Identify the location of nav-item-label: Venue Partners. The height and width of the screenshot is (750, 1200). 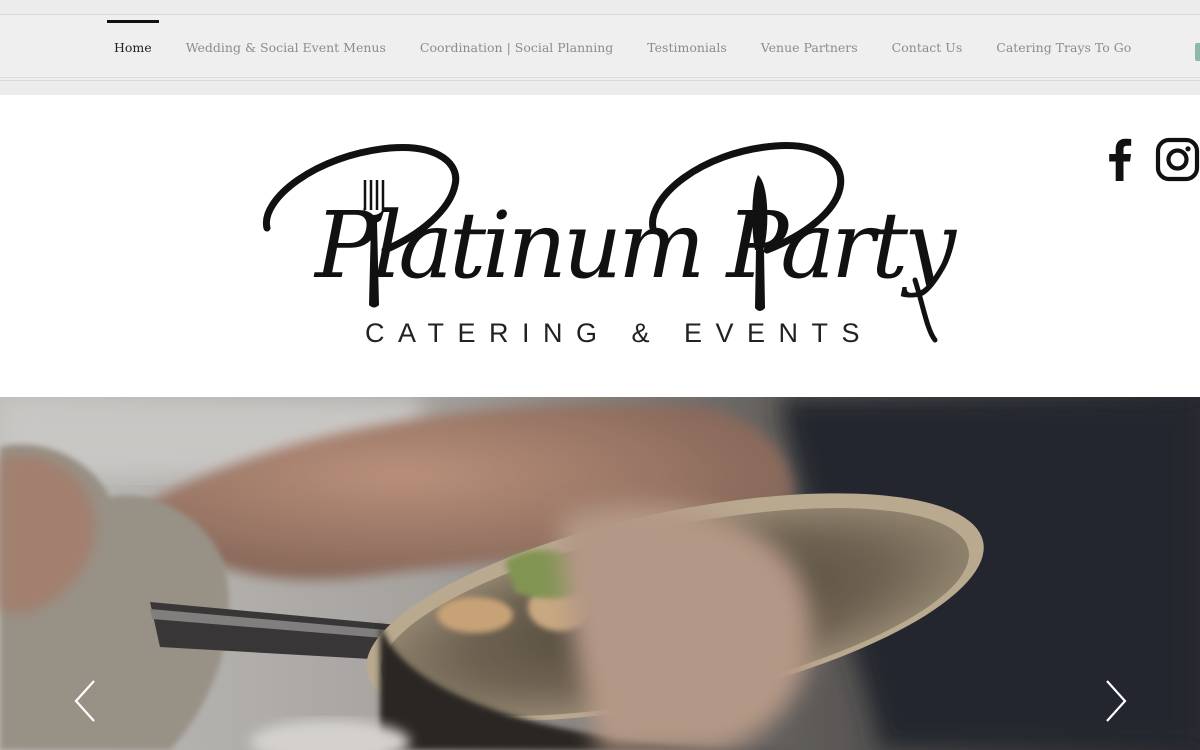
(809, 47).